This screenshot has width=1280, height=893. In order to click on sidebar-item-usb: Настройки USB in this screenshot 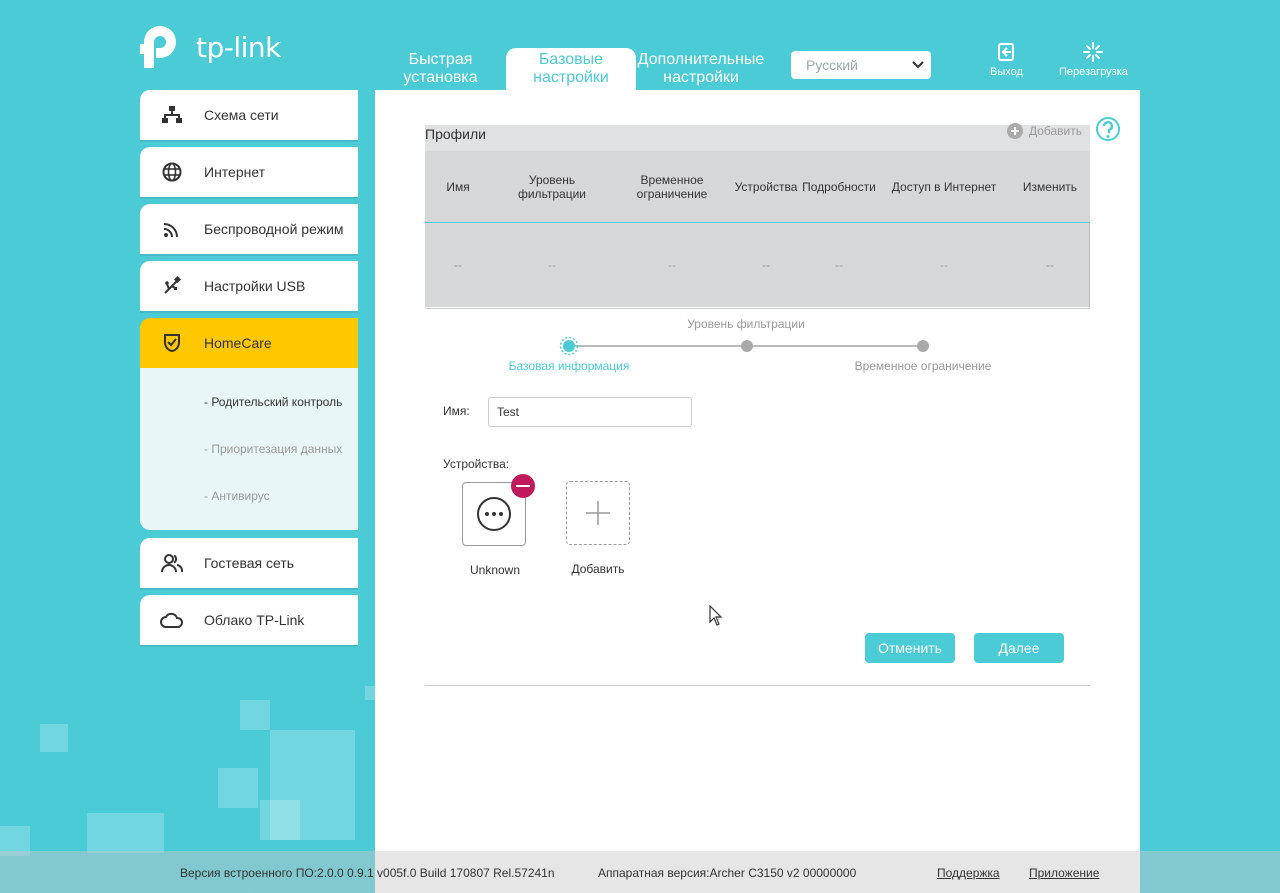, I will do `click(249, 286)`.